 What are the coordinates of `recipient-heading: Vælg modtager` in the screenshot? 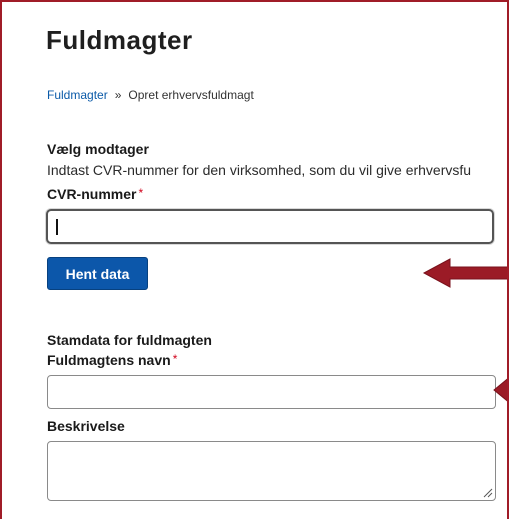 It's located at (98, 149).